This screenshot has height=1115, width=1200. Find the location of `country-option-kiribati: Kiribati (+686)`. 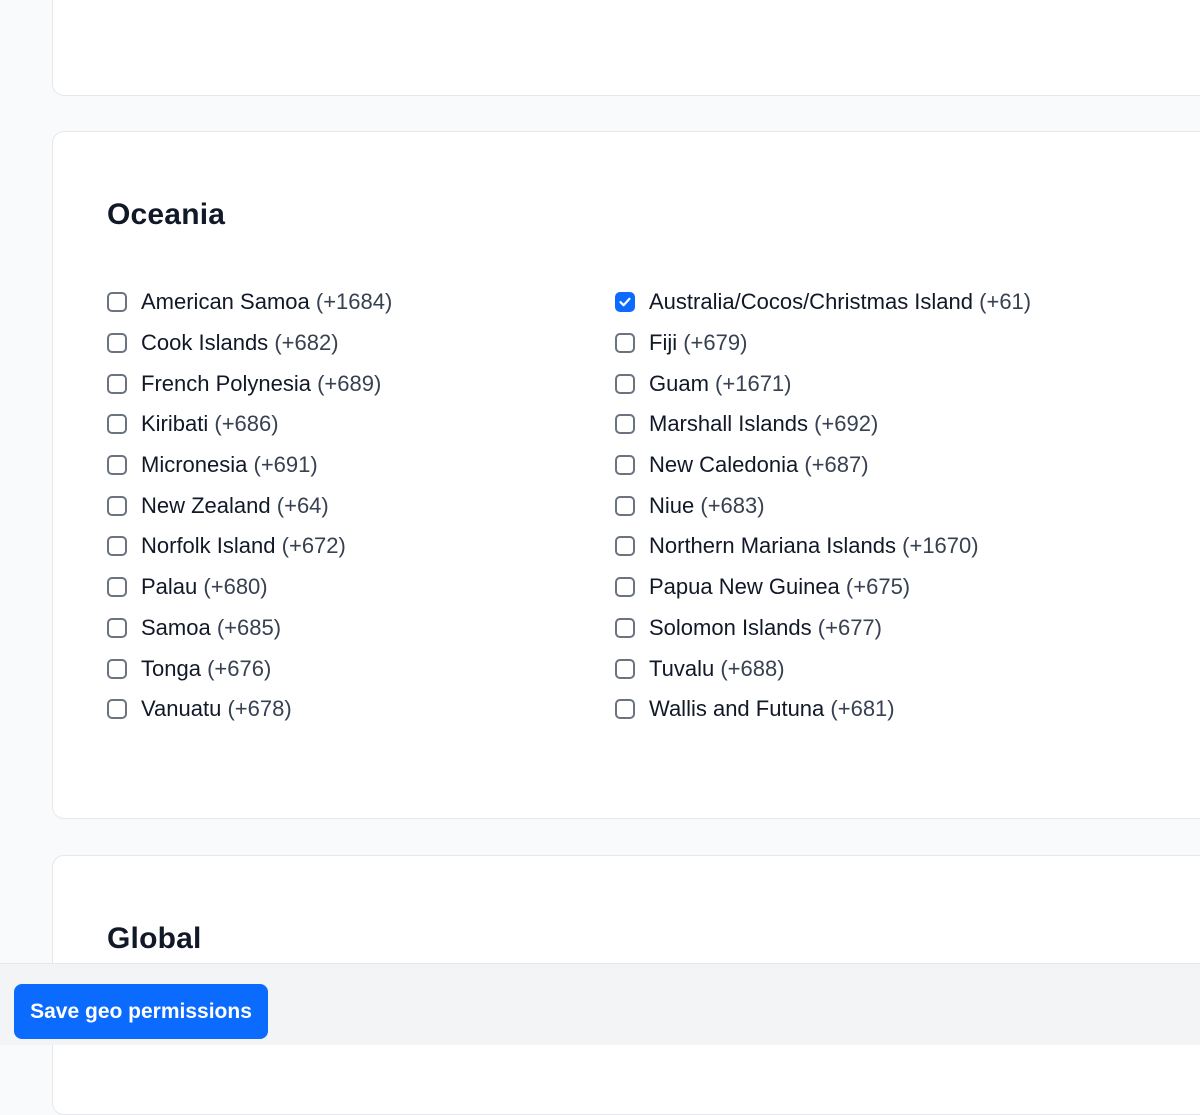

country-option-kiribati: Kiribati (+686) is located at coordinates (361, 424).